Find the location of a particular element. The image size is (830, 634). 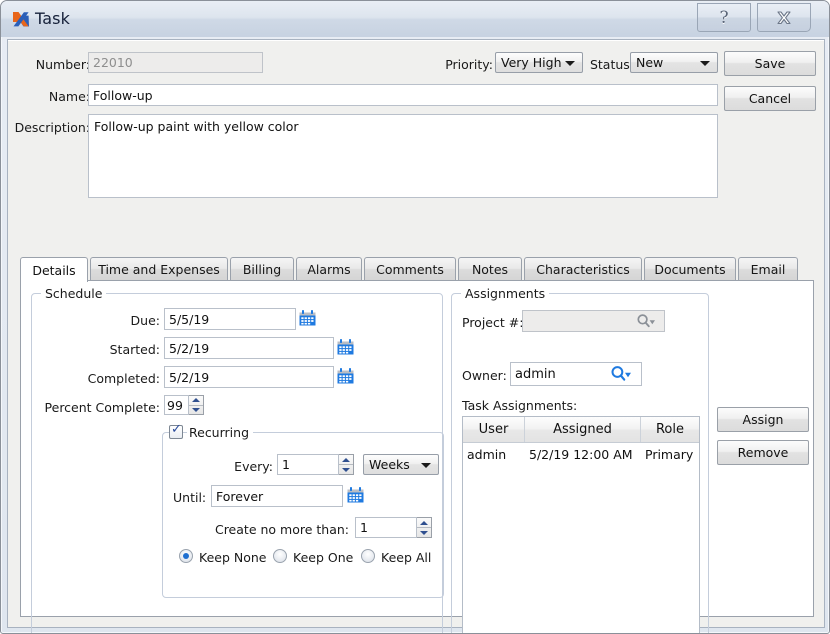

schedule-group-title: Schedule is located at coordinates (74, 293).